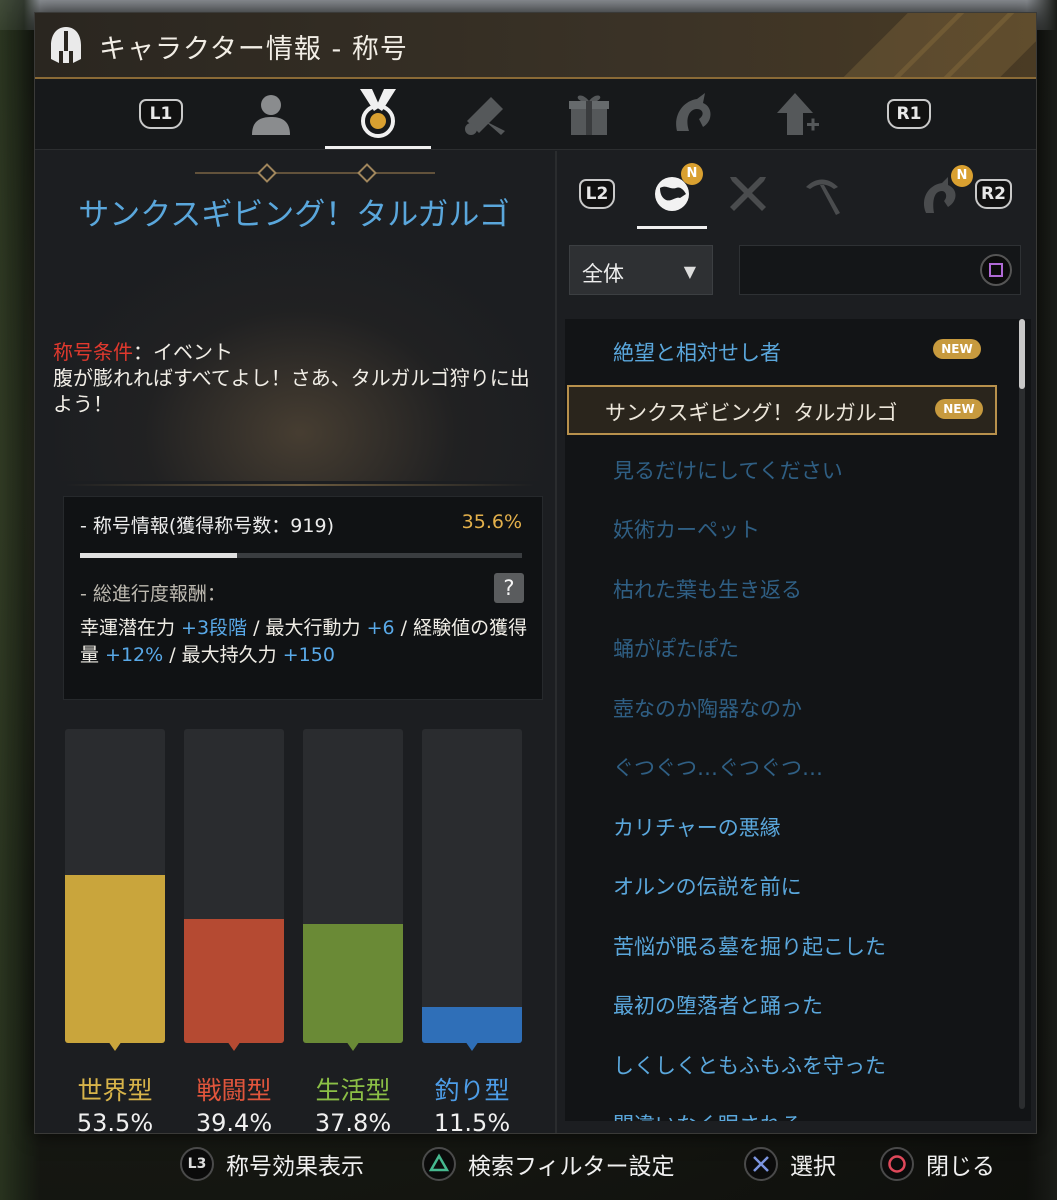 This screenshot has height=1200, width=1057. What do you see at coordinates (909, 114) in the screenshot?
I see `r1-button: R1` at bounding box center [909, 114].